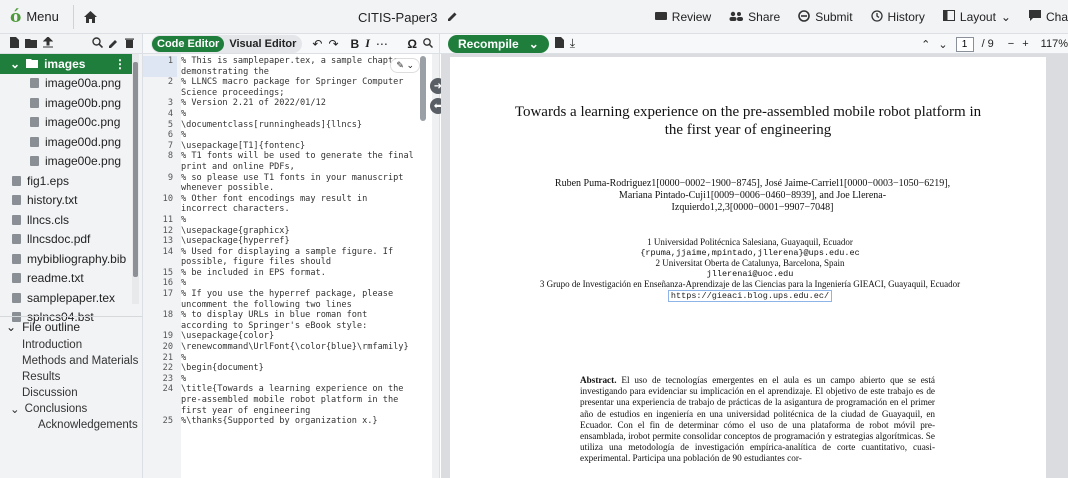 This screenshot has width=1068, height=478. I want to click on file-item: image00e.png, so click(66, 162).